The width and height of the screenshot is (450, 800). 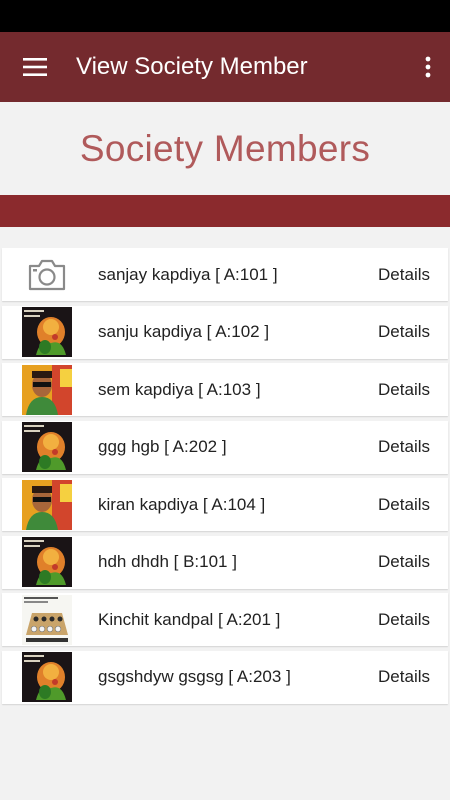 What do you see at coordinates (182, 504) in the screenshot?
I see `member-name: kiran kapdiya [ A:104 ]` at bounding box center [182, 504].